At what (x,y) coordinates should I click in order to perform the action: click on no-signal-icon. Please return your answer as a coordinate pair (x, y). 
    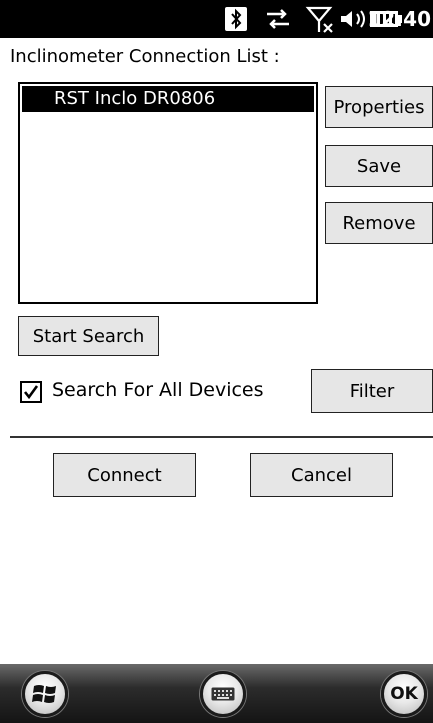
    Looking at the image, I should click on (320, 19).